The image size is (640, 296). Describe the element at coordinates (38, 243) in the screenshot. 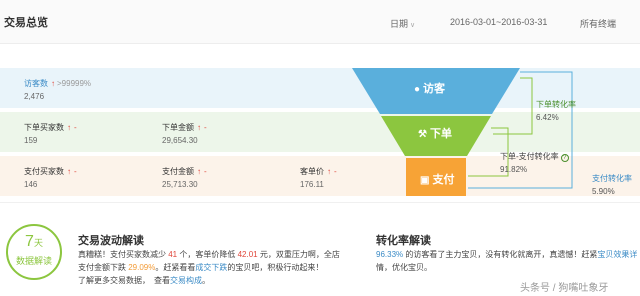

I see `badge-unit: 天` at that location.